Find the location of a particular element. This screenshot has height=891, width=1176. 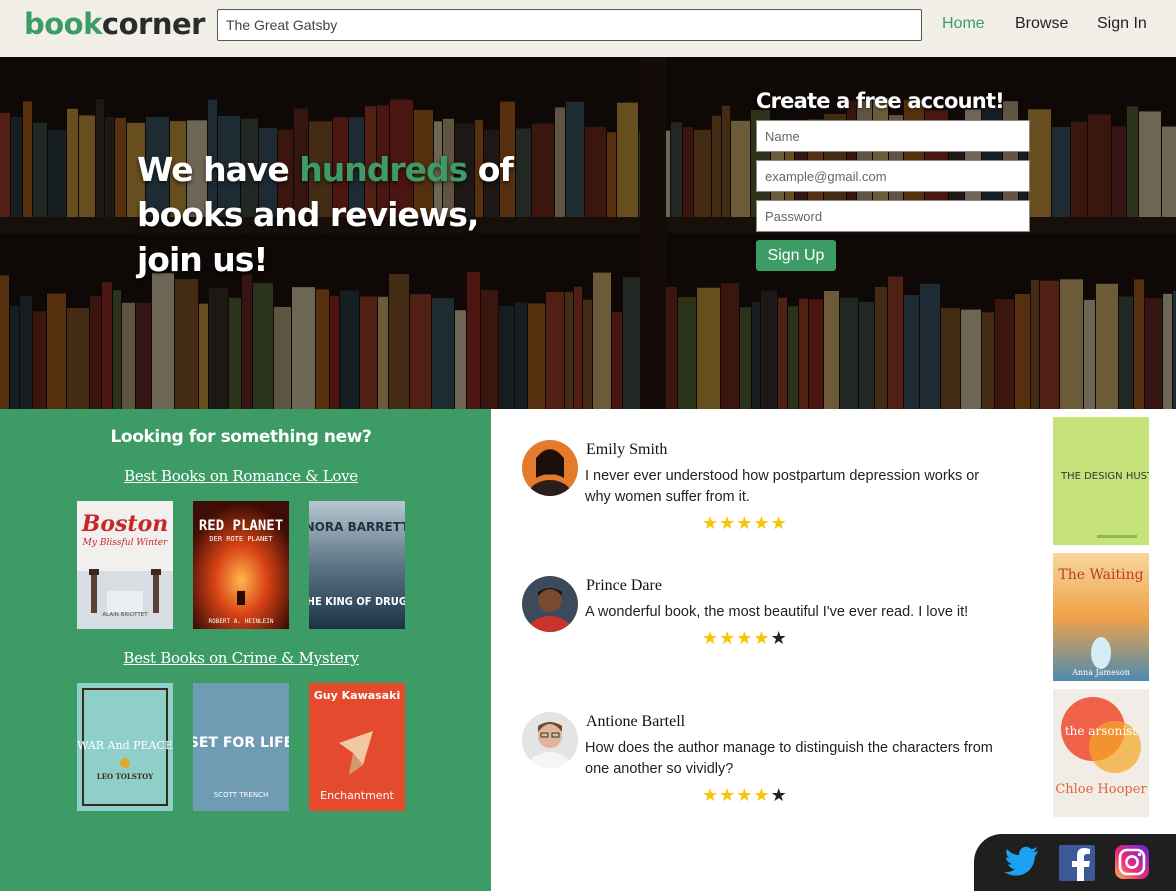

reviewer-name: Emily Smith is located at coordinates (627, 449).